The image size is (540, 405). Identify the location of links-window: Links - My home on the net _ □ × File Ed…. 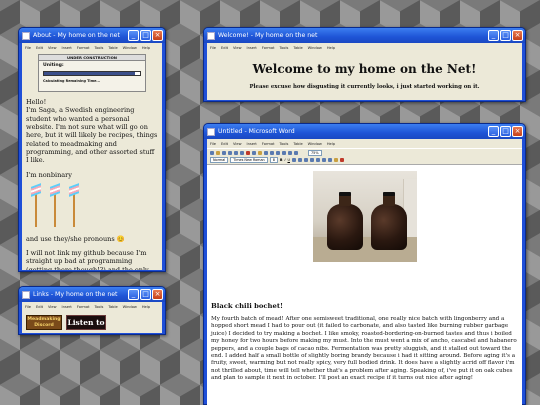
(92, 310).